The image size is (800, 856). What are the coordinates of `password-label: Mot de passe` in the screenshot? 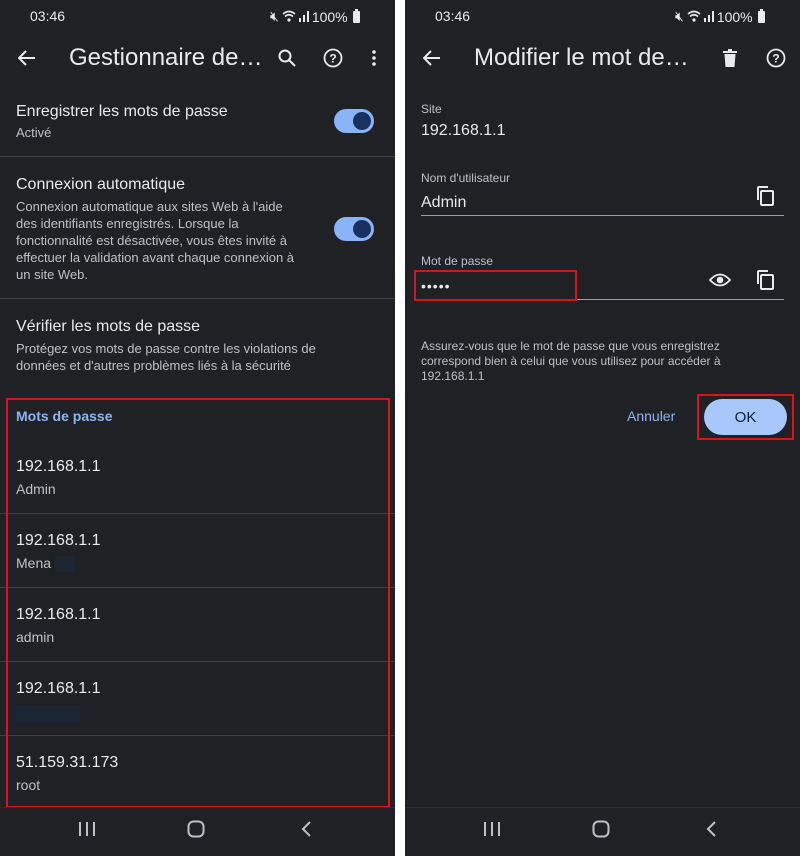 It's located at (457, 261).